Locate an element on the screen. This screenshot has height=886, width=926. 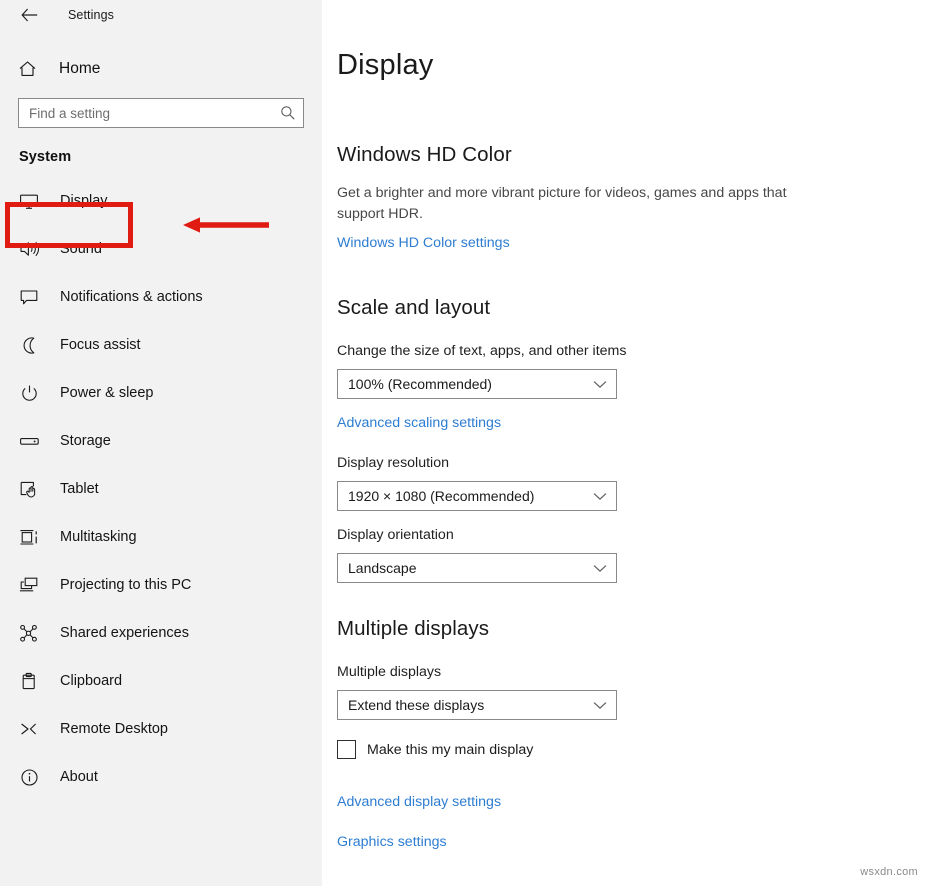
multiple-displays-dropdown: Extend these displays is located at coordinates (477, 705).